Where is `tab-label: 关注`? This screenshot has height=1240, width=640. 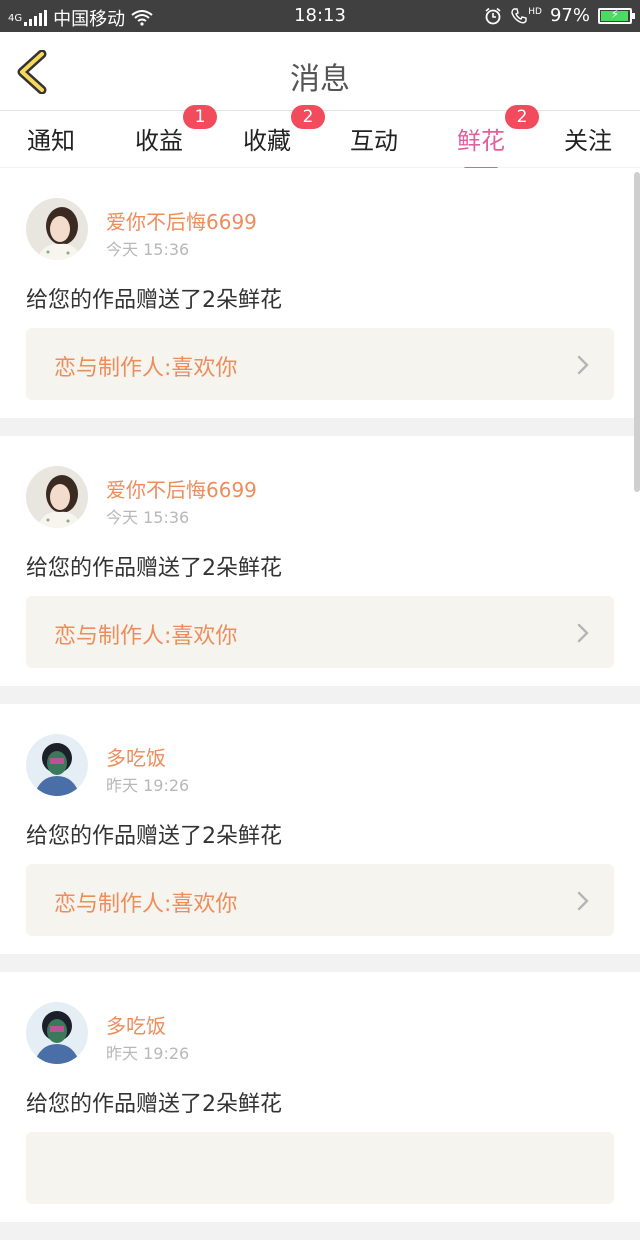 tab-label: 关注 is located at coordinates (588, 141).